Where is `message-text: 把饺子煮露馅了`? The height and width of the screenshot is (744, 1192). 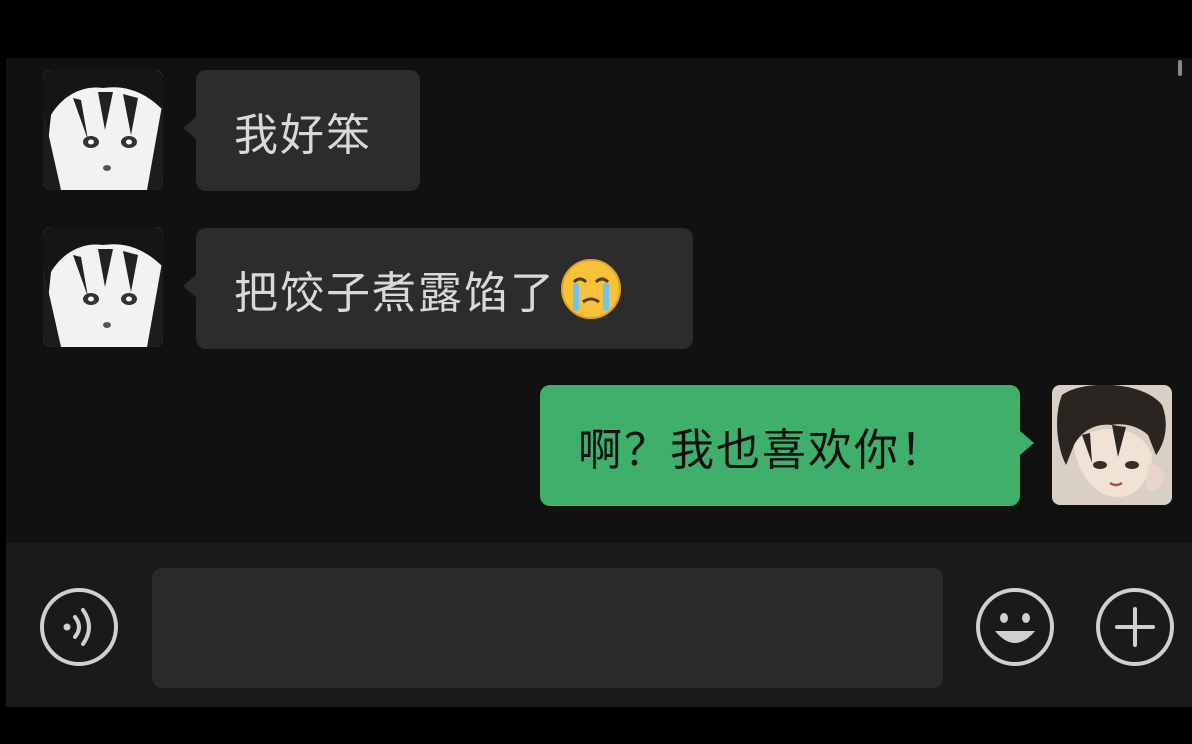 message-text: 把饺子煮露馅了 is located at coordinates (395, 293).